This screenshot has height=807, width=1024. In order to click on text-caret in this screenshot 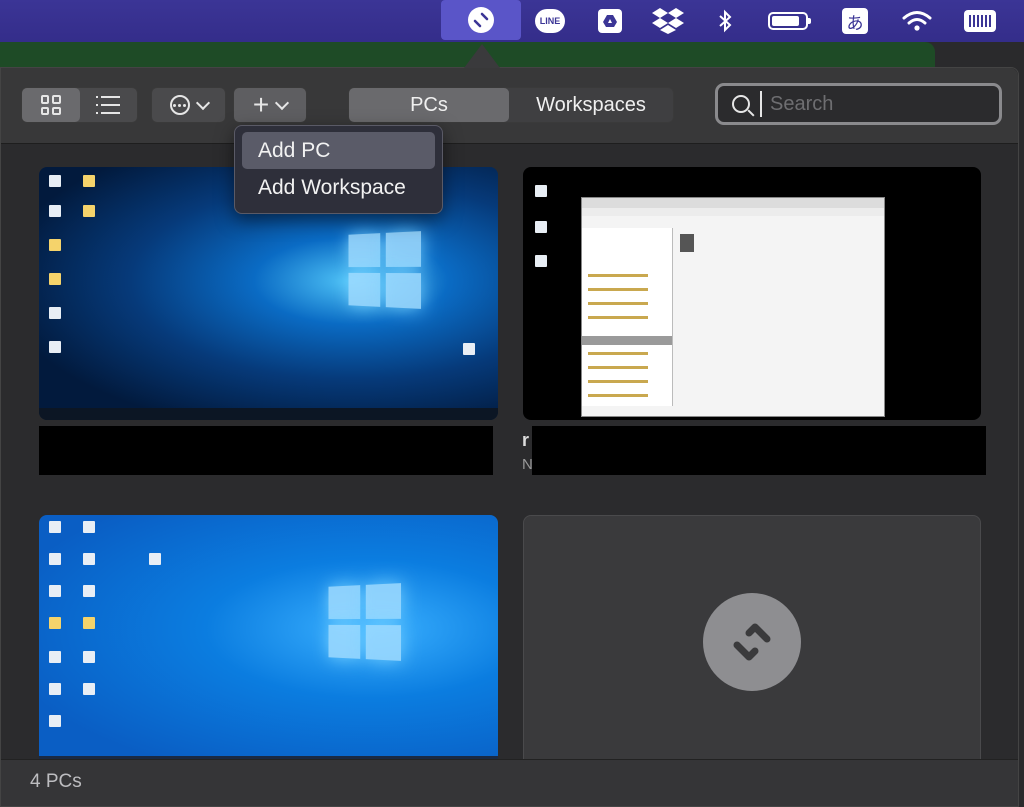, I will do `click(761, 104)`.